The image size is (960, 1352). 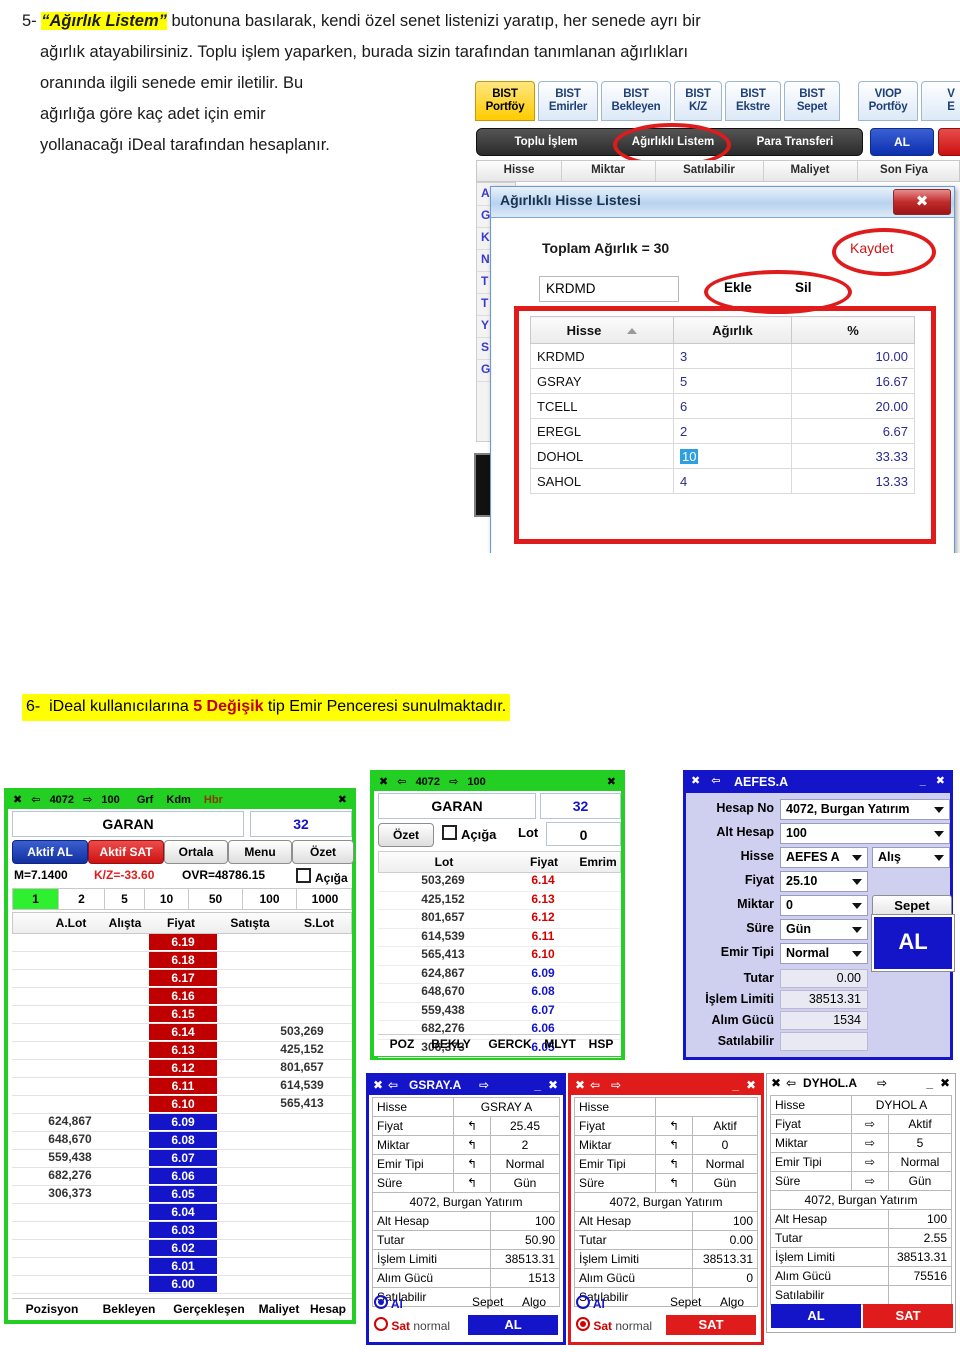 I want to click on depth-price: 6.07, so click(x=183, y=1158).